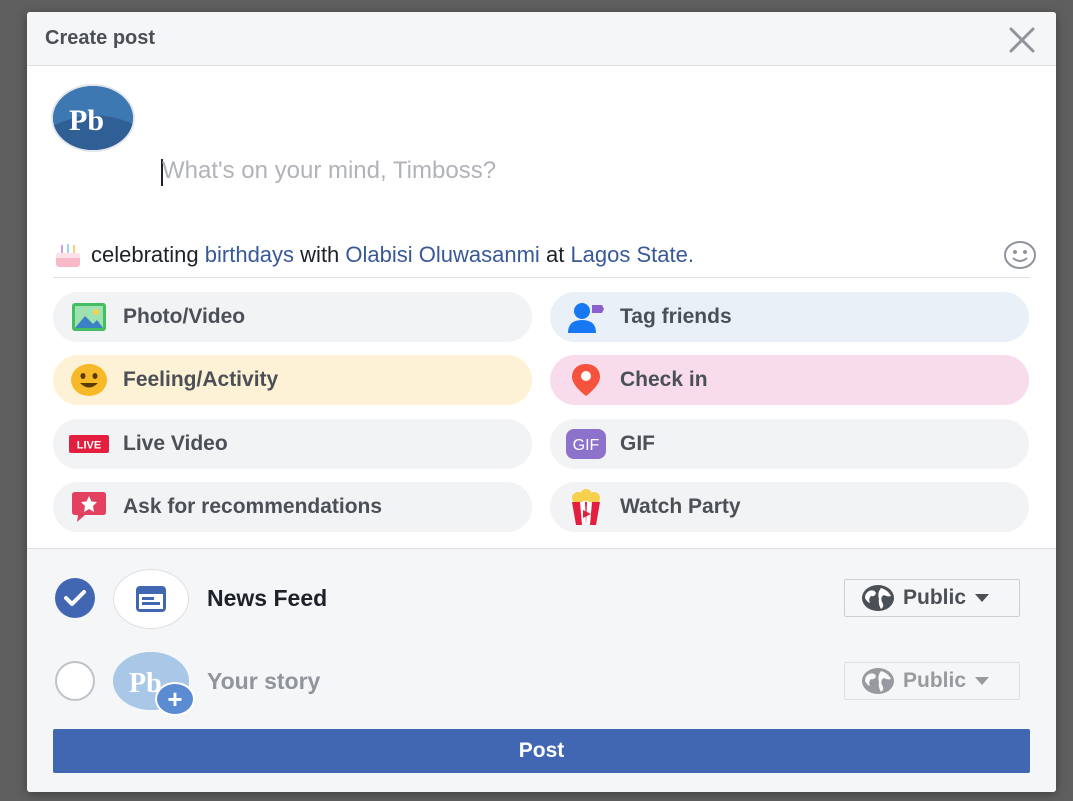 This screenshot has width=1073, height=801. Describe the element at coordinates (572, 171) in the screenshot. I see `post-text-input` at that location.